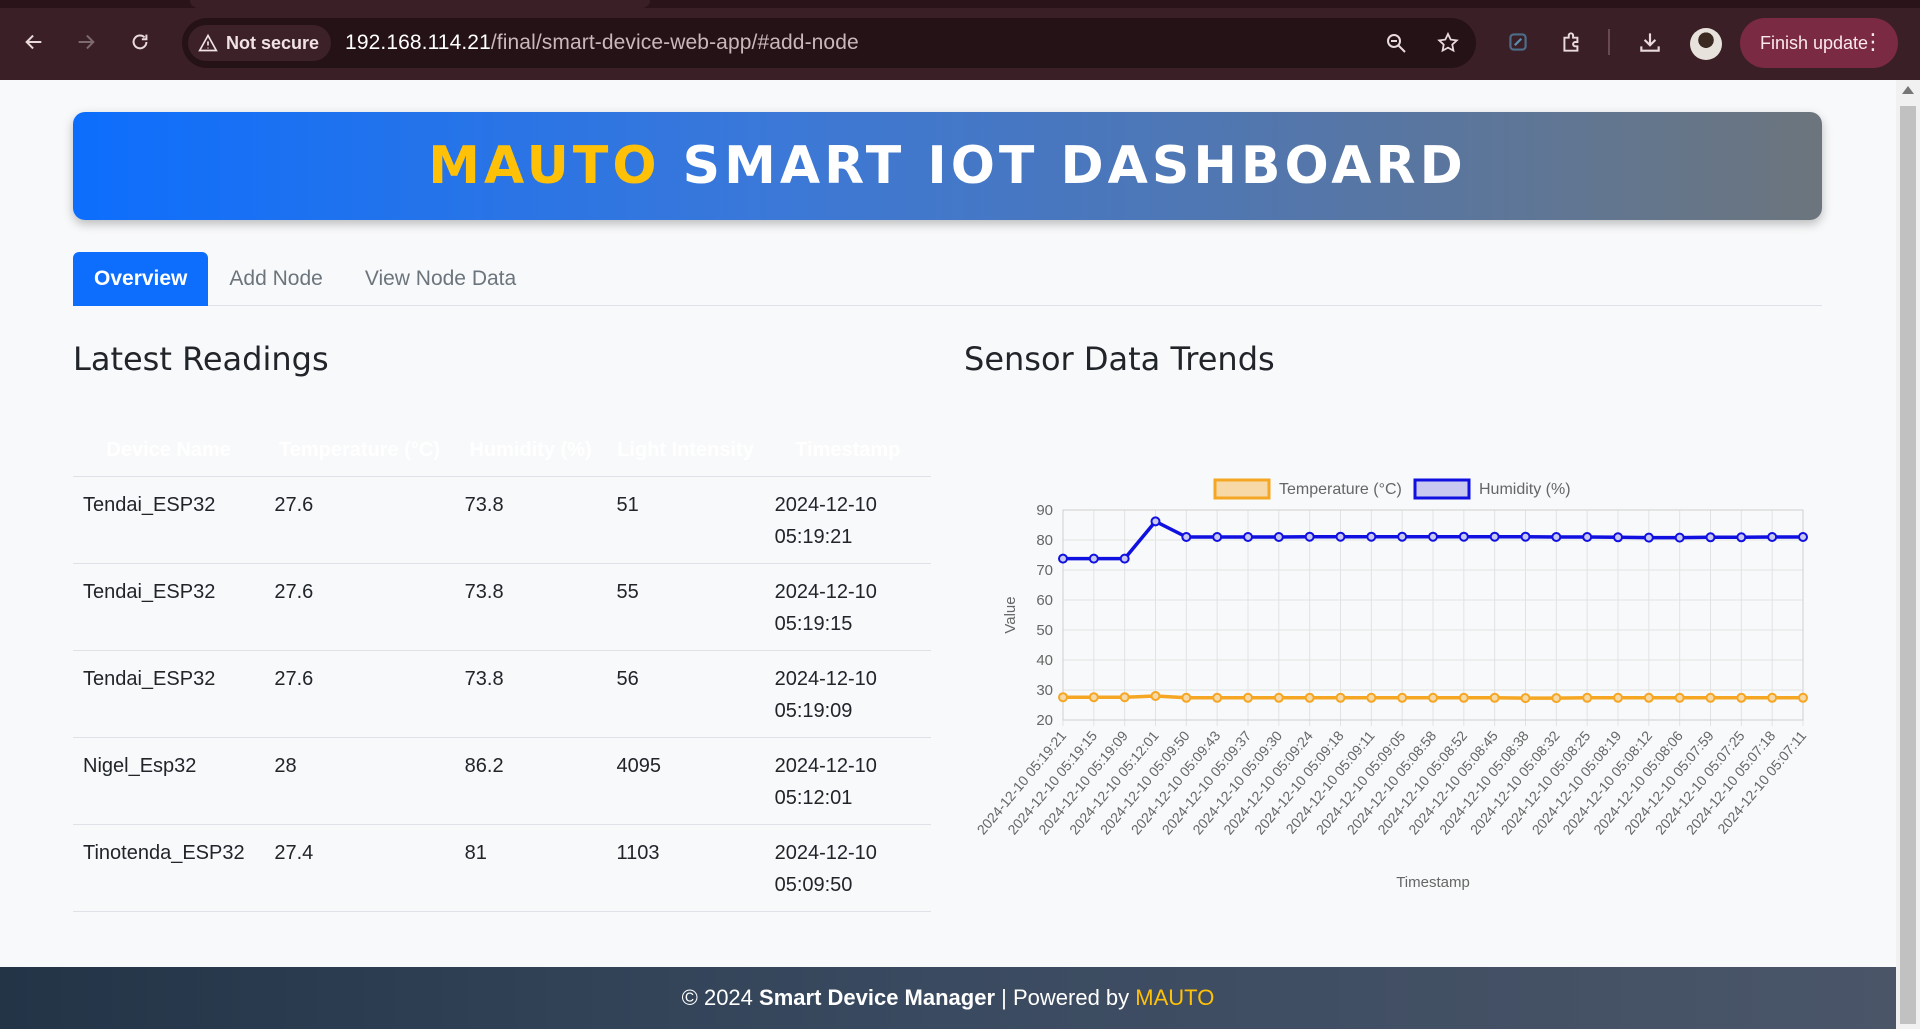  Describe the element at coordinates (1044, 540) in the screenshot. I see `y-tick-label: 80` at that location.